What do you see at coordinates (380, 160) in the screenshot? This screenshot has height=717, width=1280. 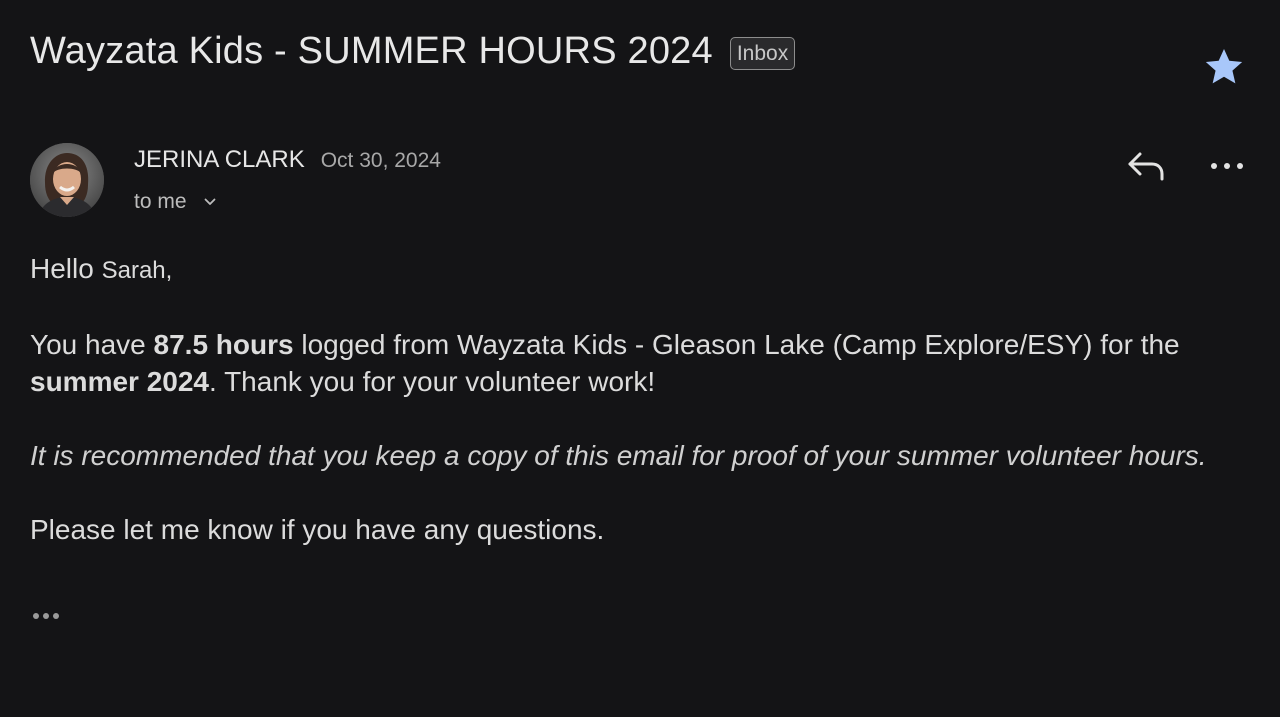 I see `email-date: Oct 30, 2024` at bounding box center [380, 160].